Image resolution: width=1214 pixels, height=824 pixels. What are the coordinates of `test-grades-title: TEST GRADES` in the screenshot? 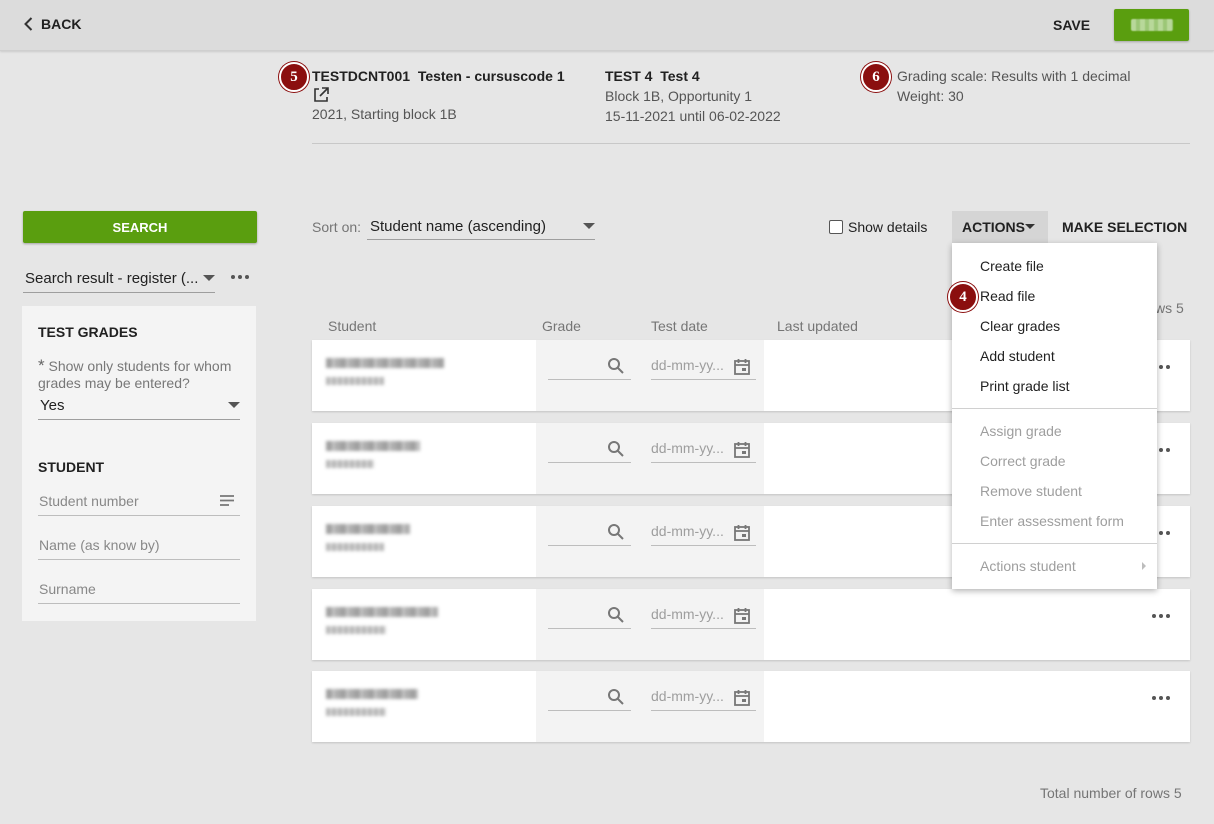 It's located at (88, 332).